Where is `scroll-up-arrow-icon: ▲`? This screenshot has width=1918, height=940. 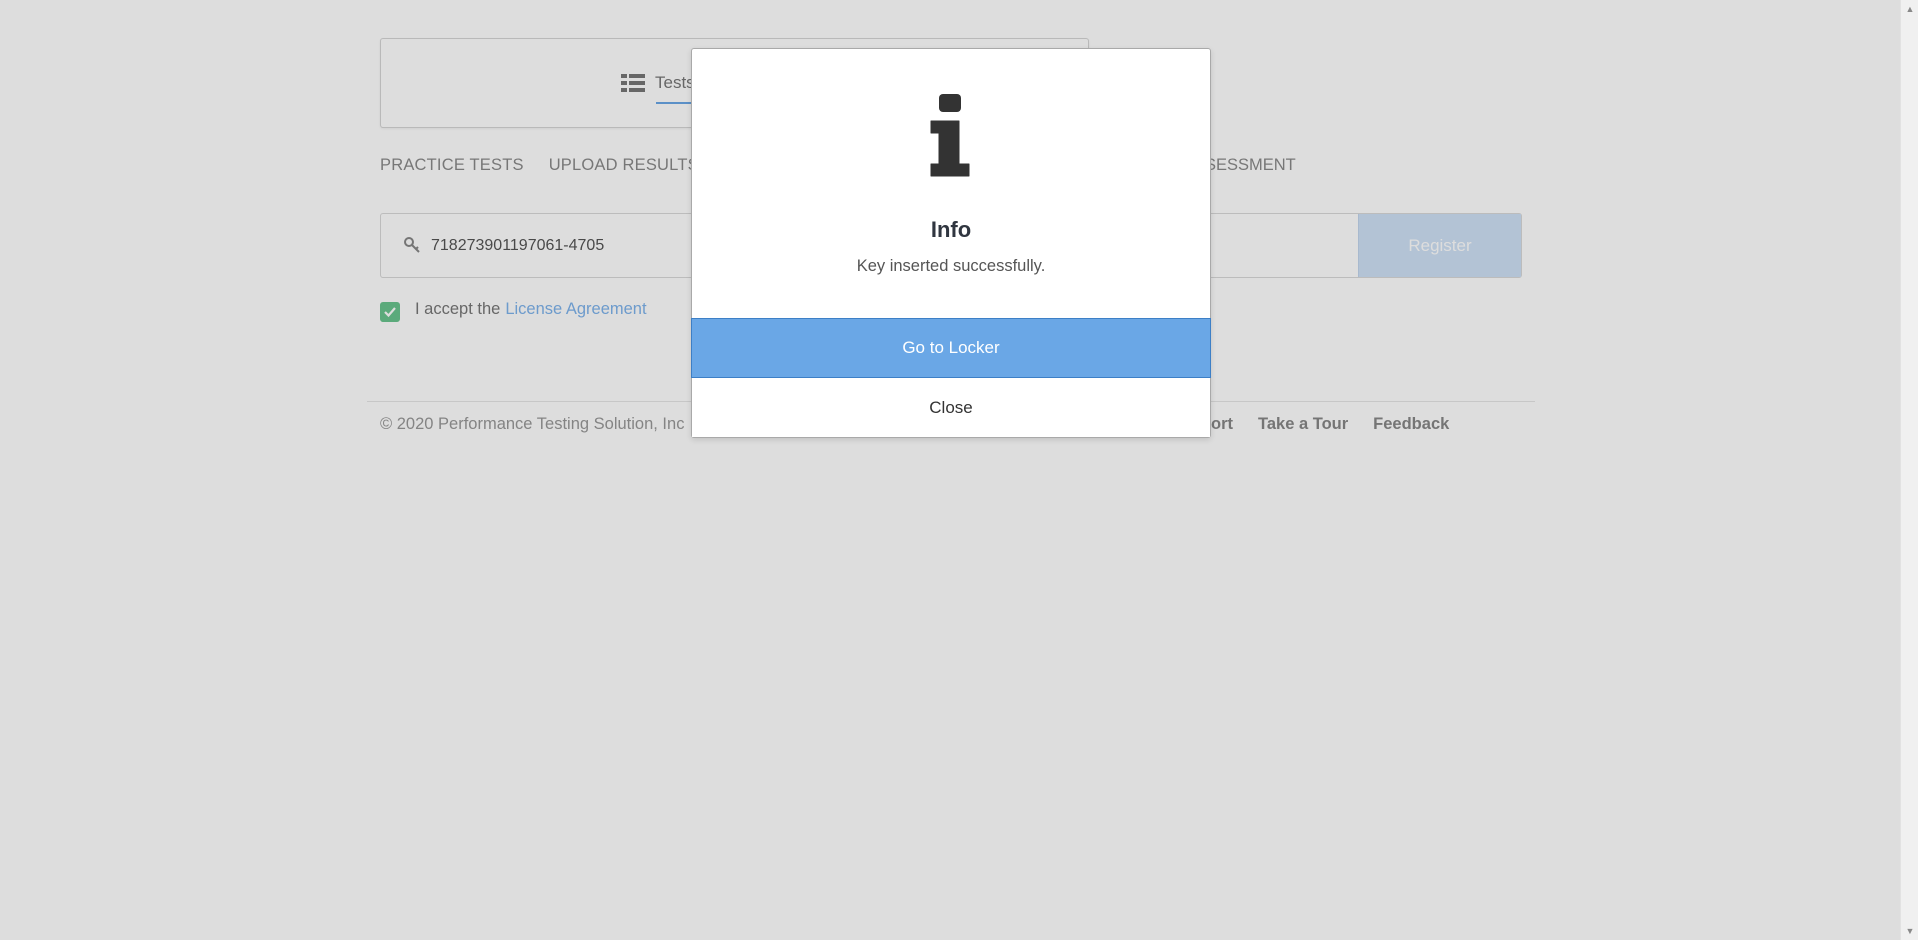 scroll-up-arrow-icon: ▲ is located at coordinates (1910, 9).